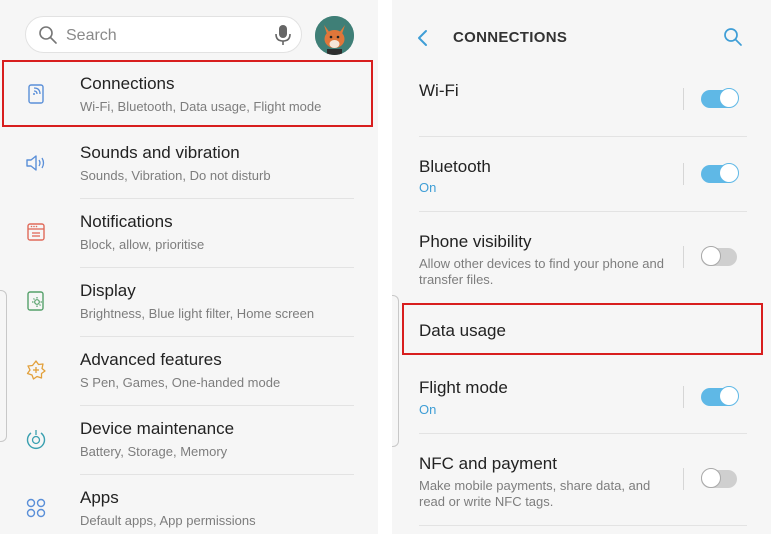 The image size is (771, 534). I want to click on row-title: Phone visibility, so click(475, 241).